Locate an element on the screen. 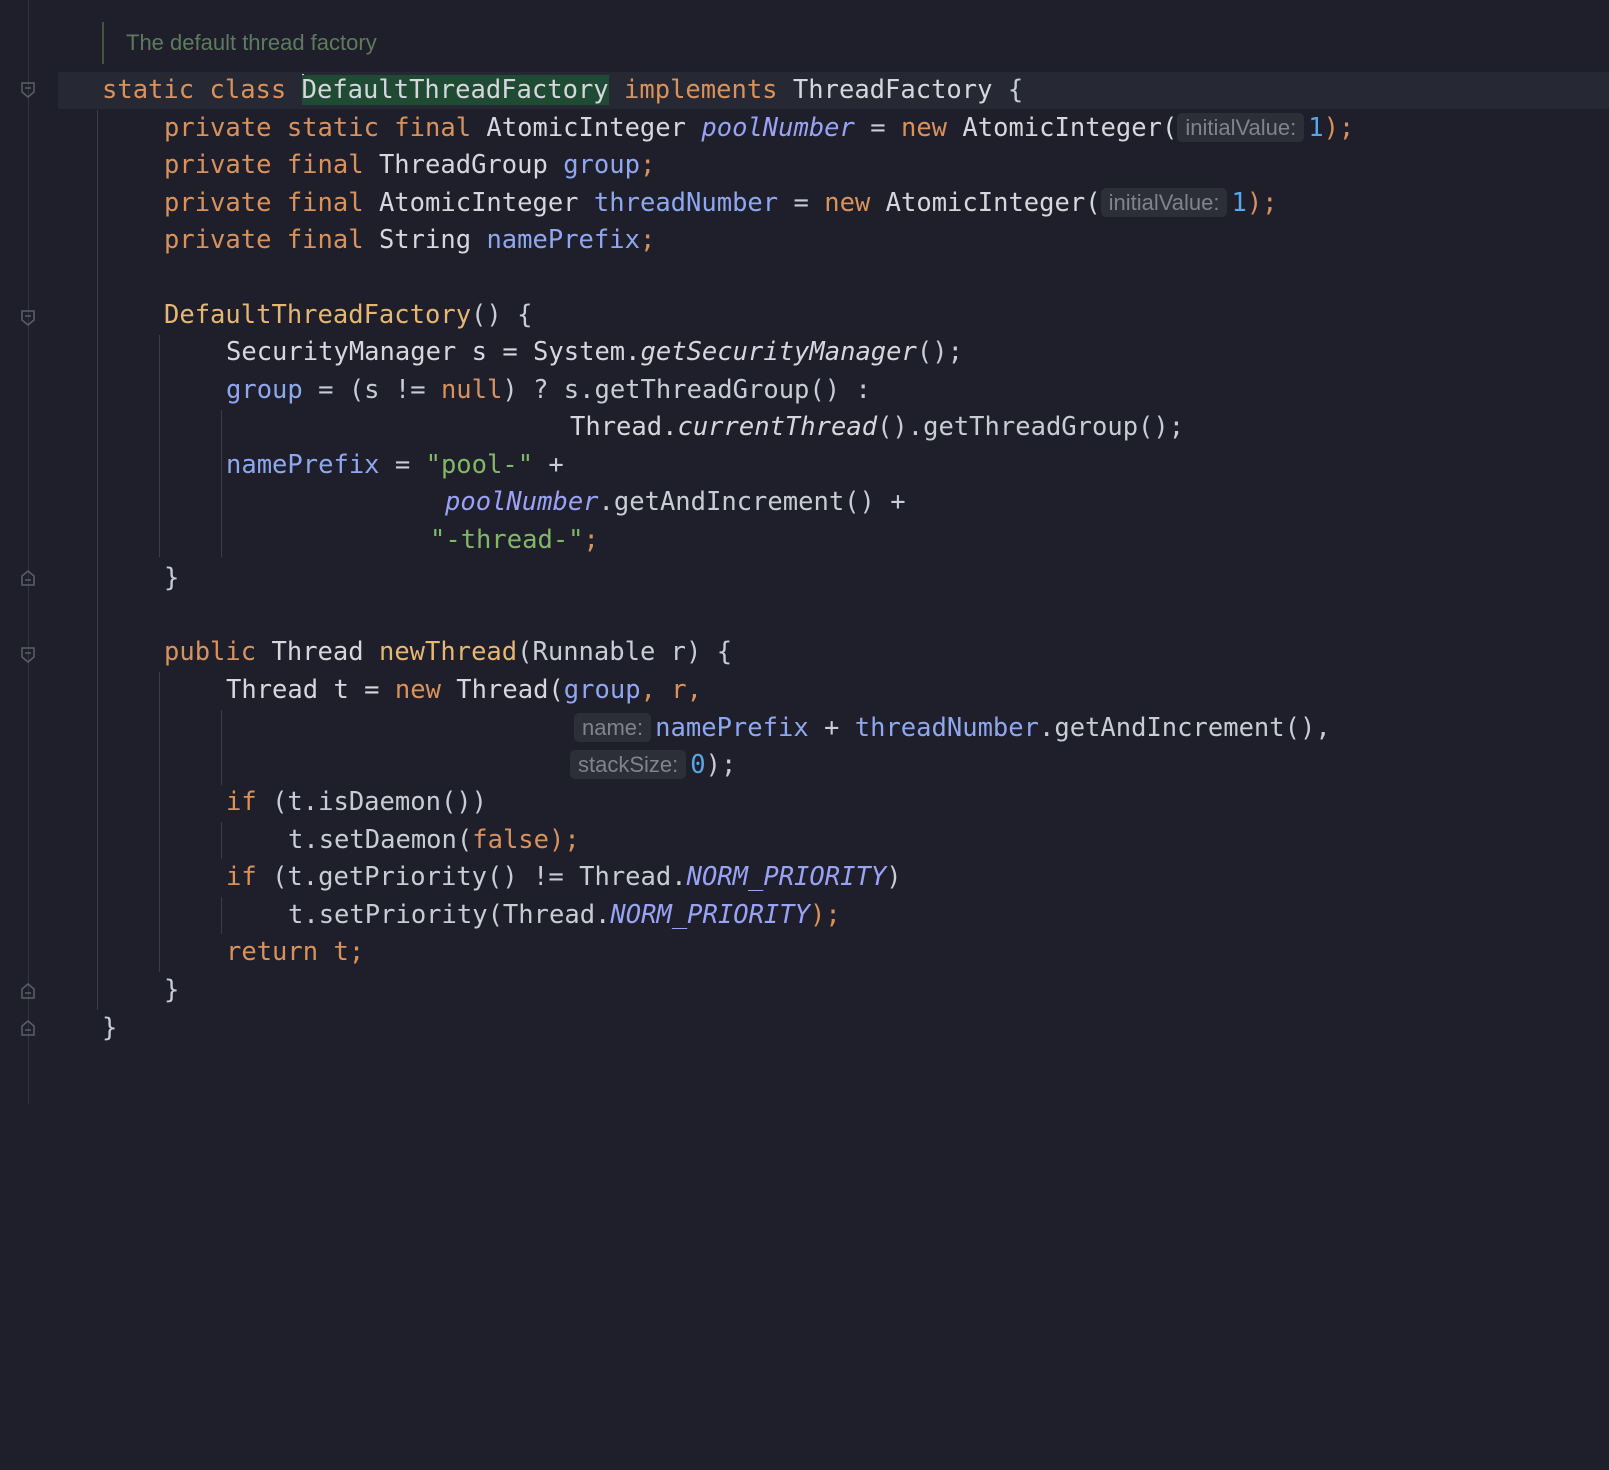  doc-comment: The default thread factory is located at coordinates (239, 43).